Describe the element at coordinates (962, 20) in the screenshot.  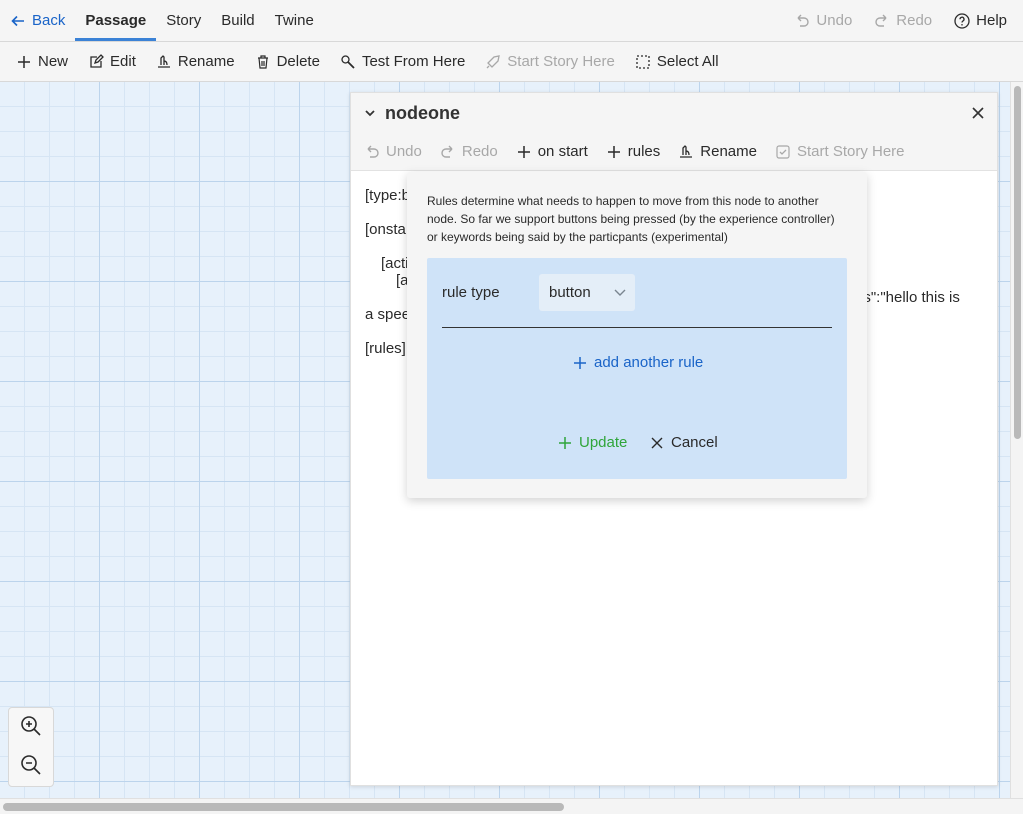
I see `help-icon` at that location.